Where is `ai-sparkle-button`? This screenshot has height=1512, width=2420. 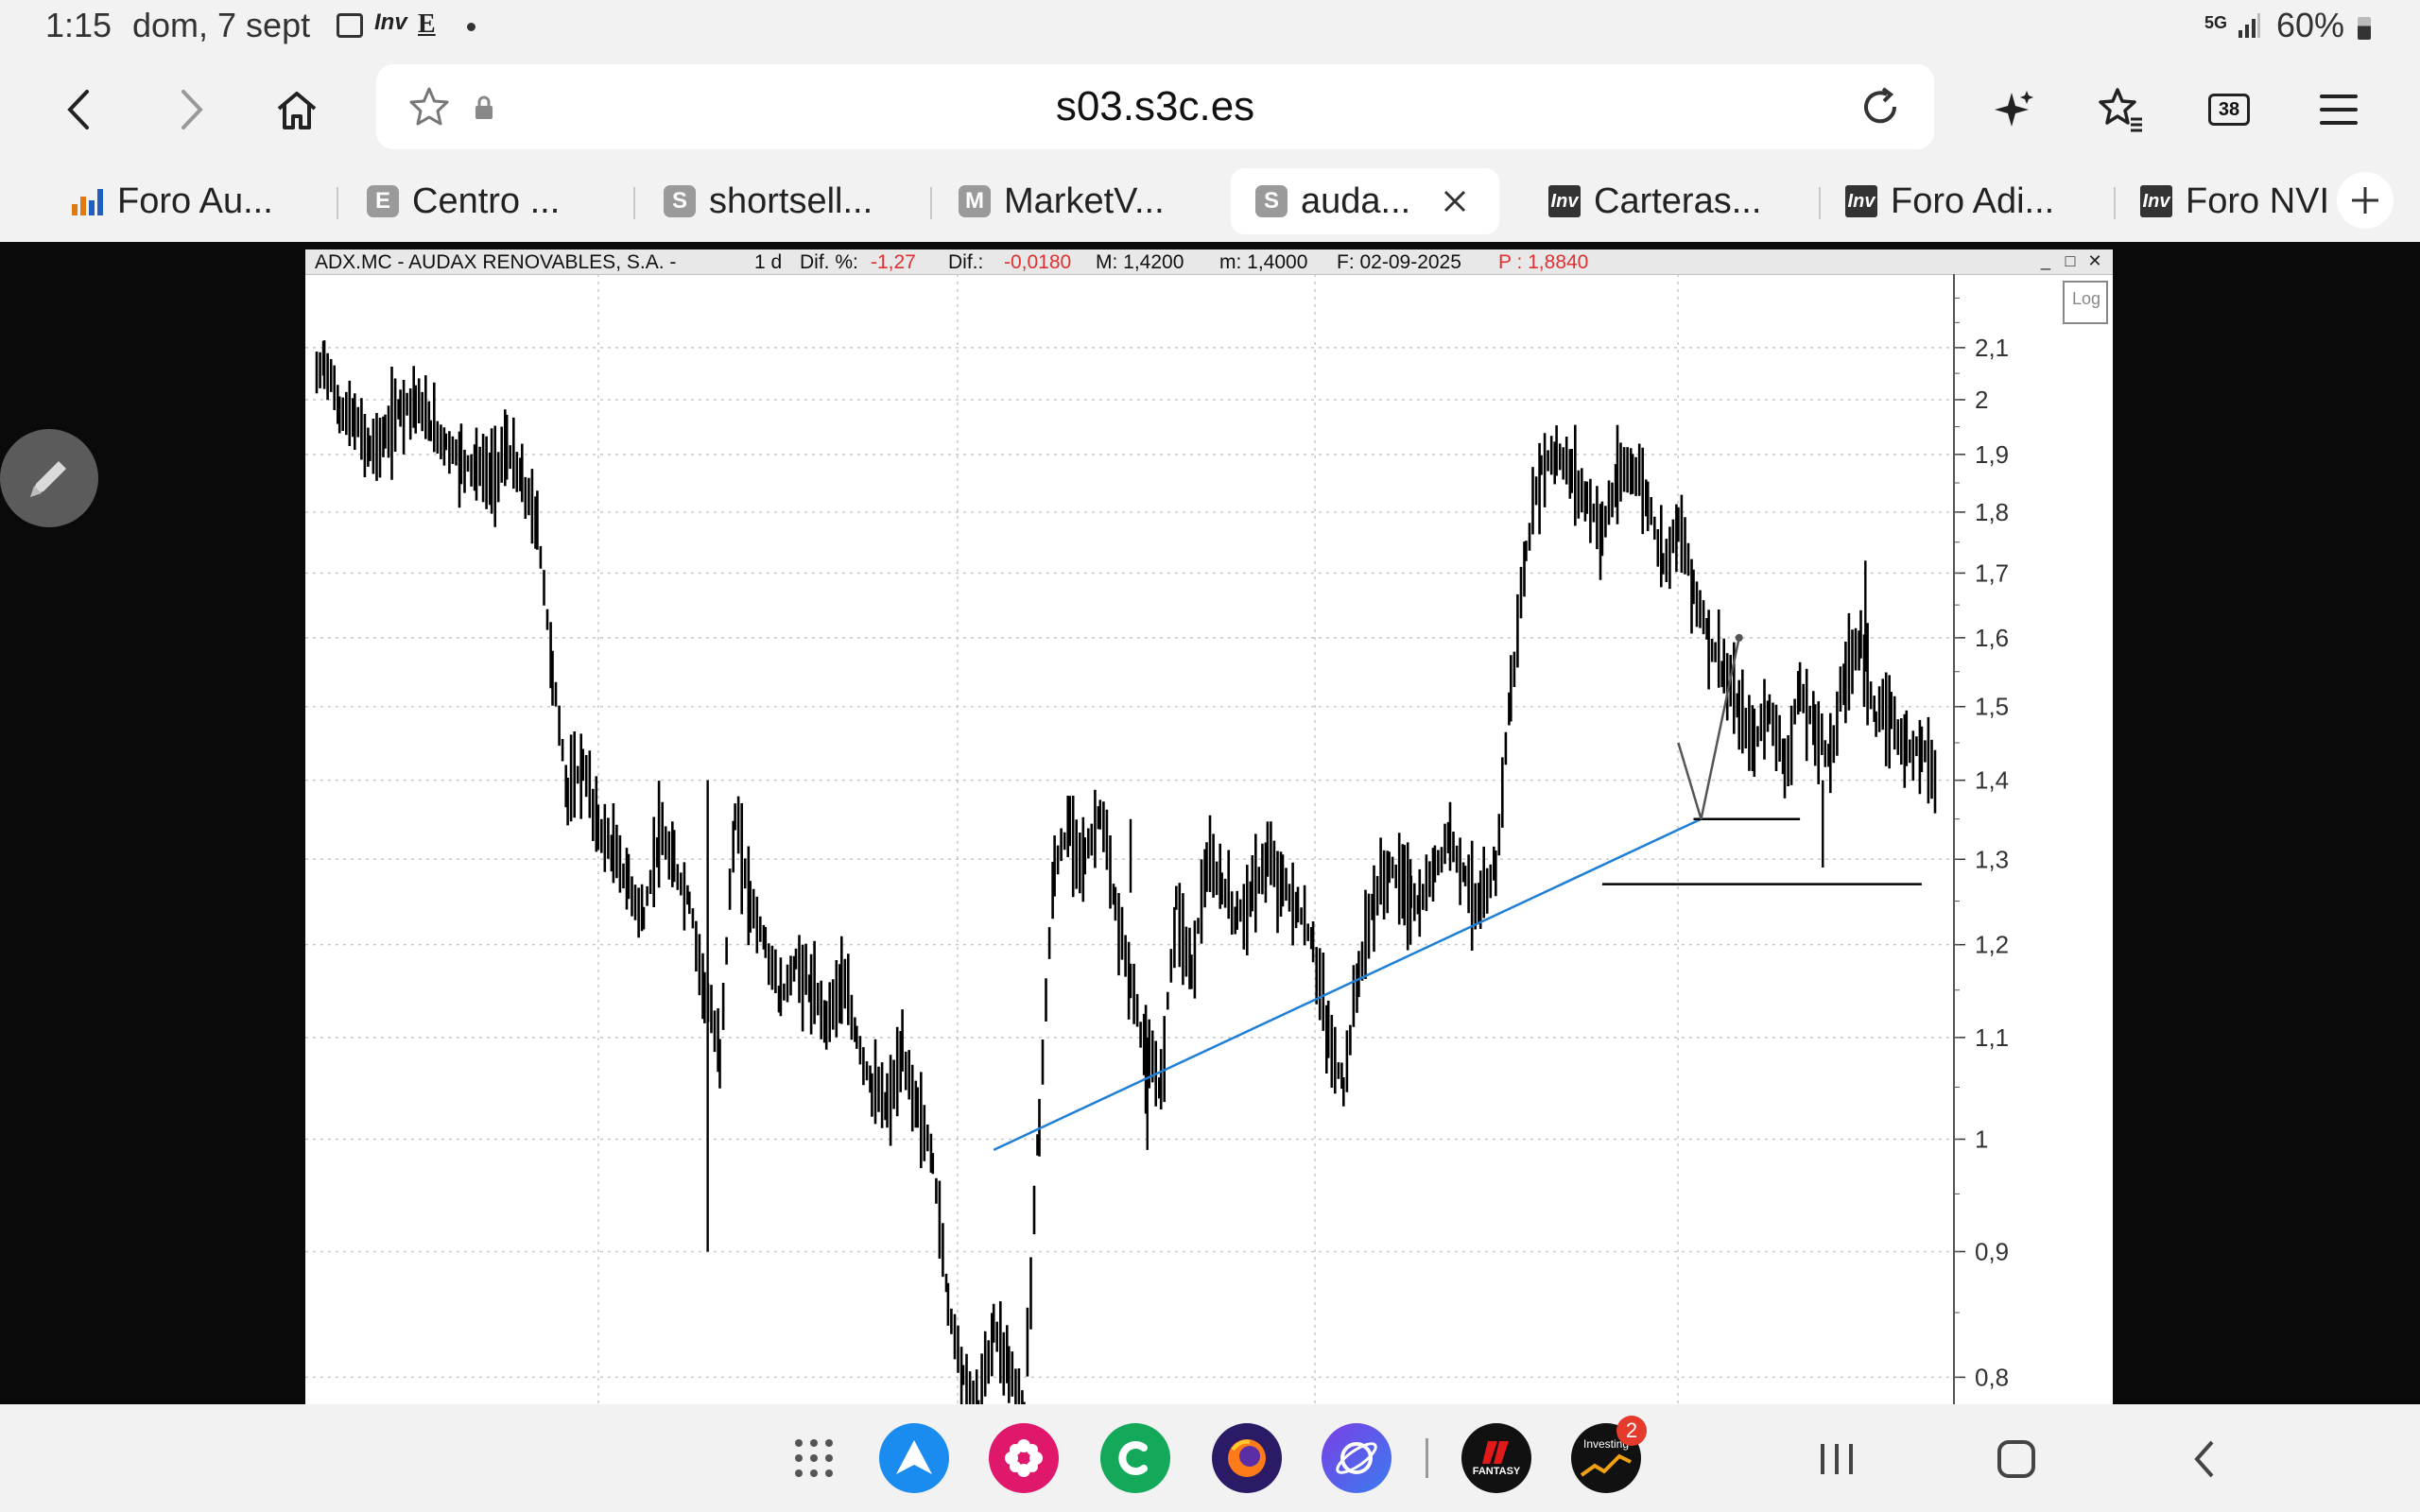 ai-sparkle-button is located at coordinates (2014, 109).